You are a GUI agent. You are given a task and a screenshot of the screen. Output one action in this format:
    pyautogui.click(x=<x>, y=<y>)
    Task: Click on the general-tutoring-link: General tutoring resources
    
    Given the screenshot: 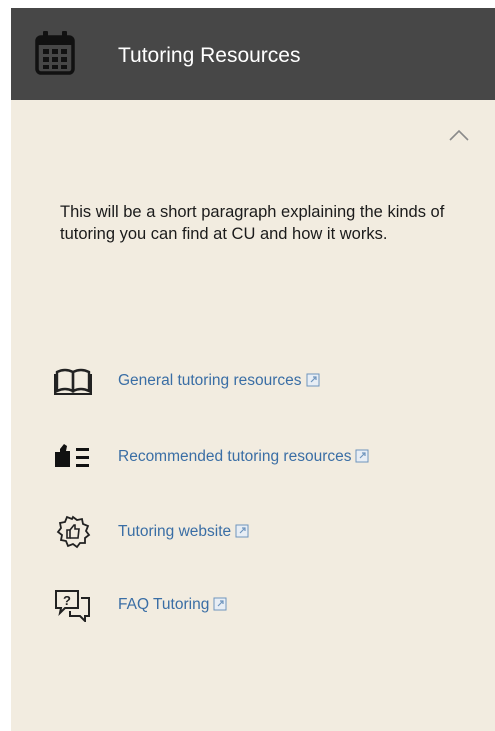 What is the action you would take?
    pyautogui.click(x=219, y=381)
    